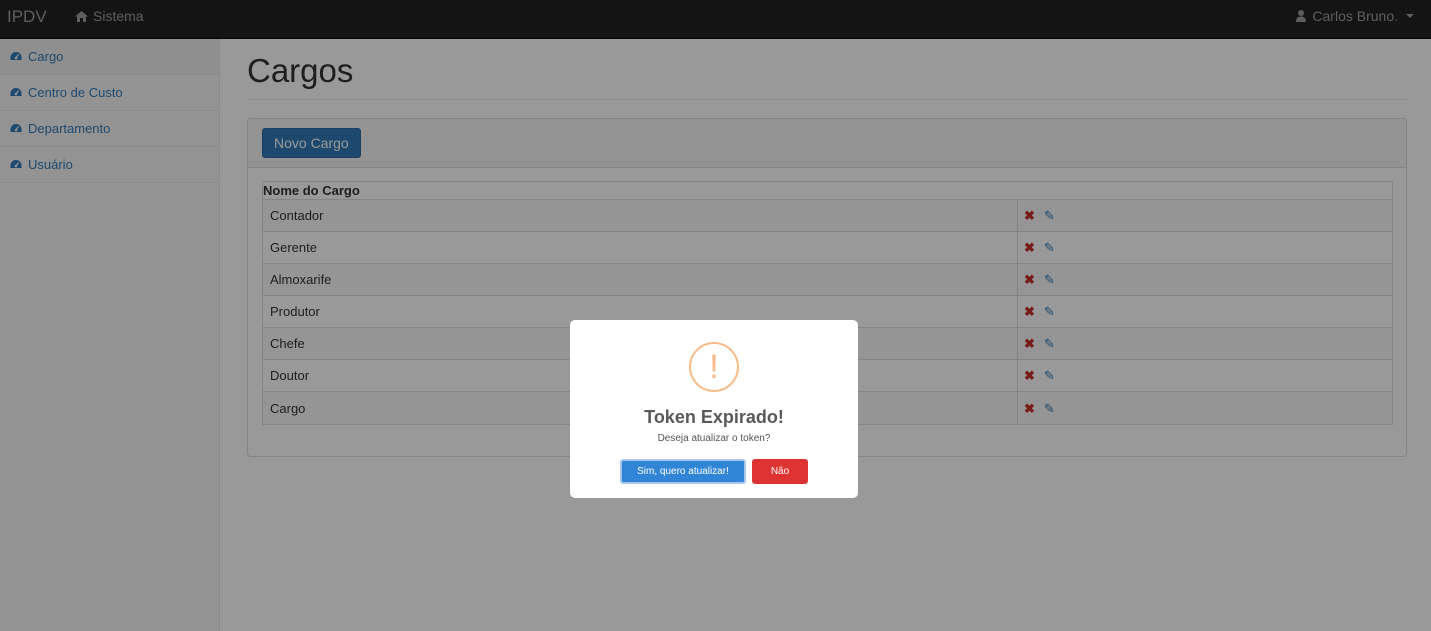 Image resolution: width=1431 pixels, height=631 pixels. What do you see at coordinates (780, 471) in the screenshot?
I see `cancel-button: Não` at bounding box center [780, 471].